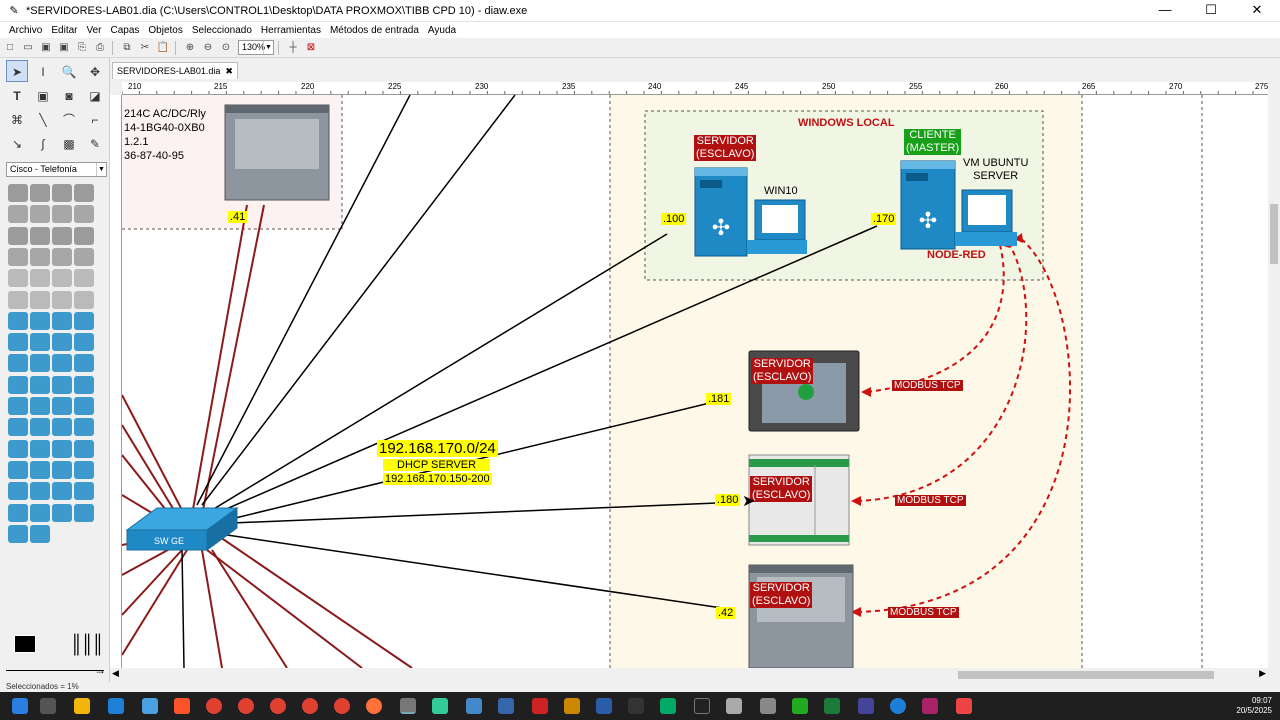 This screenshot has height=720, width=1280. I want to click on firefox-icon, so click(374, 706).